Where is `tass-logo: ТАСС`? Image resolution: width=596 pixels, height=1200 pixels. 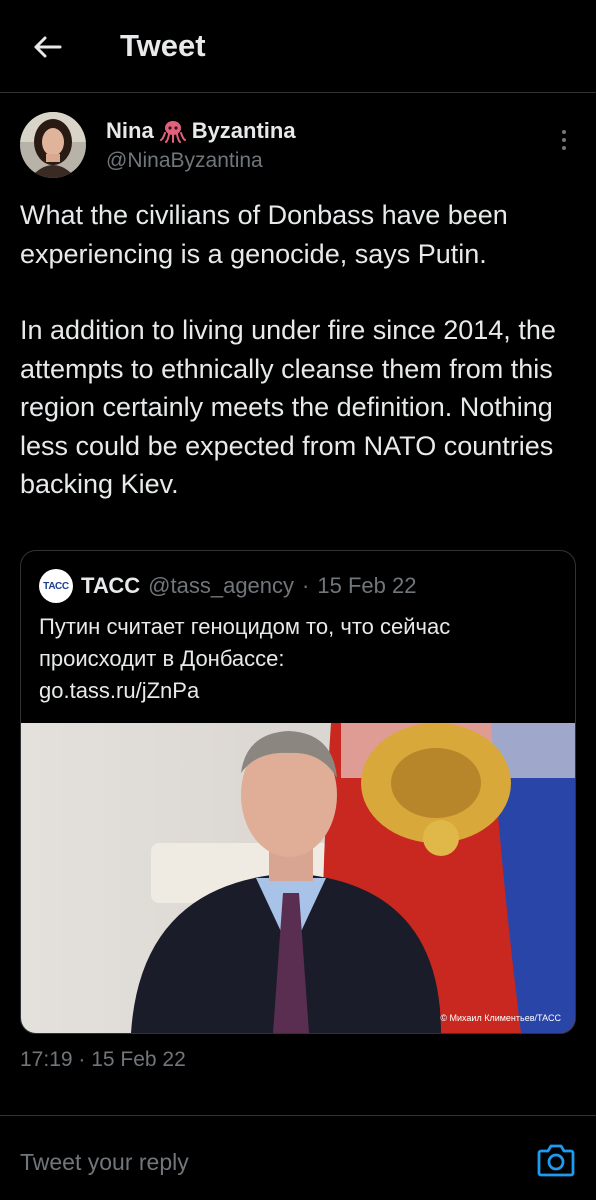 tass-logo: ТАСС is located at coordinates (56, 586).